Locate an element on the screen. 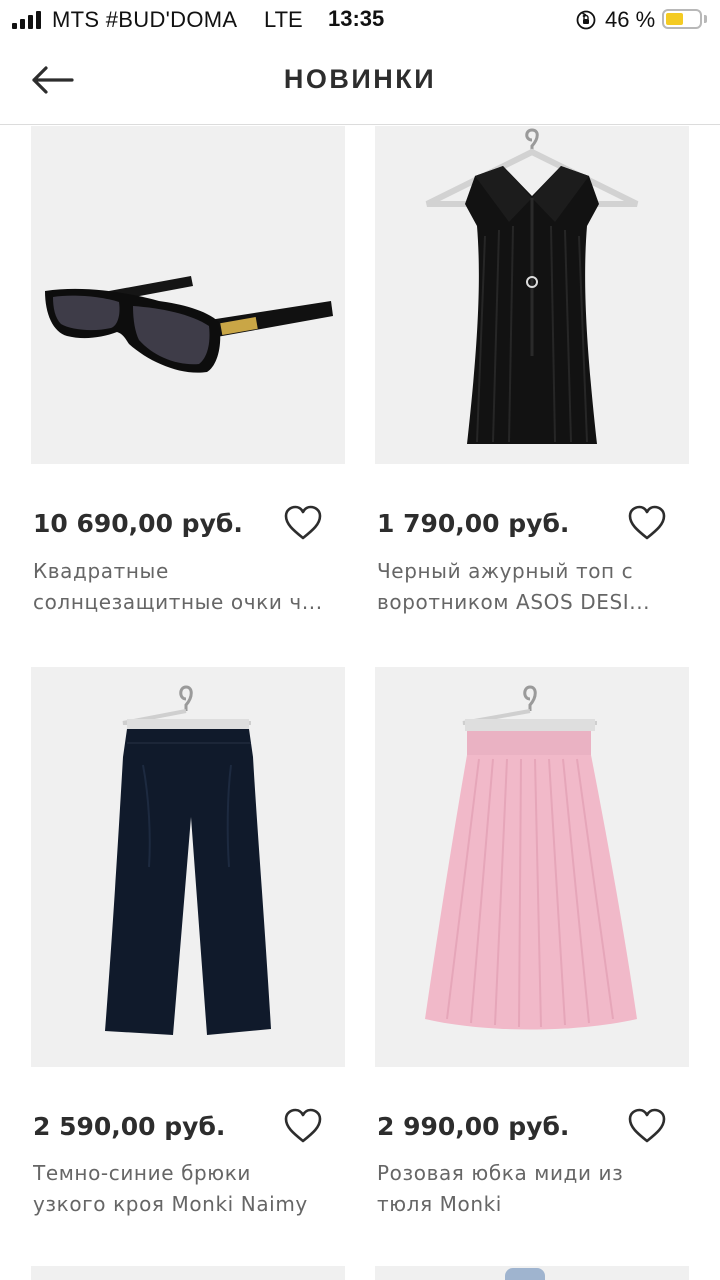 This screenshot has width=720, height=1280. black-top-illustration is located at coordinates (532, 295).